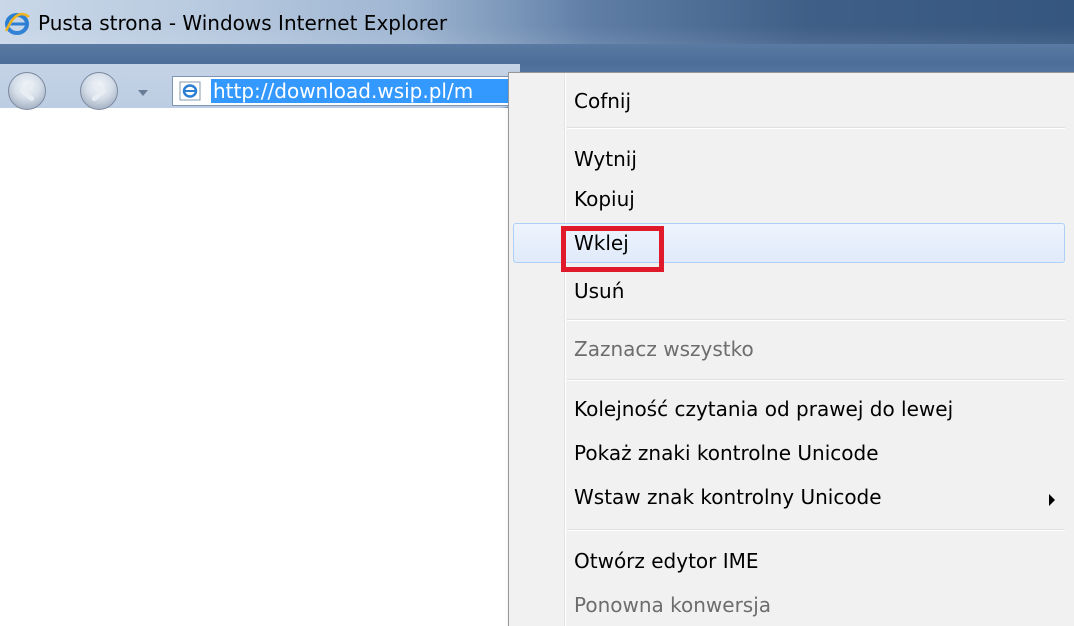 The height and width of the screenshot is (626, 1074). Describe the element at coordinates (764, 409) in the screenshot. I see `menu-item-label: Kolejność czytania od prawej do lewej` at that location.